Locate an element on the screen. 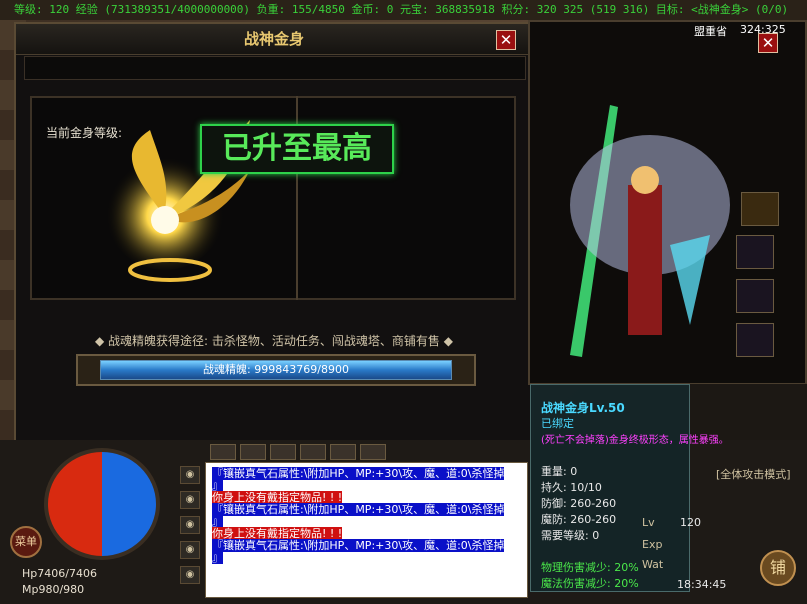 Image resolution: width=807 pixels, height=604 pixels. hp-readout: Hp7406/7406 is located at coordinates (59, 573).